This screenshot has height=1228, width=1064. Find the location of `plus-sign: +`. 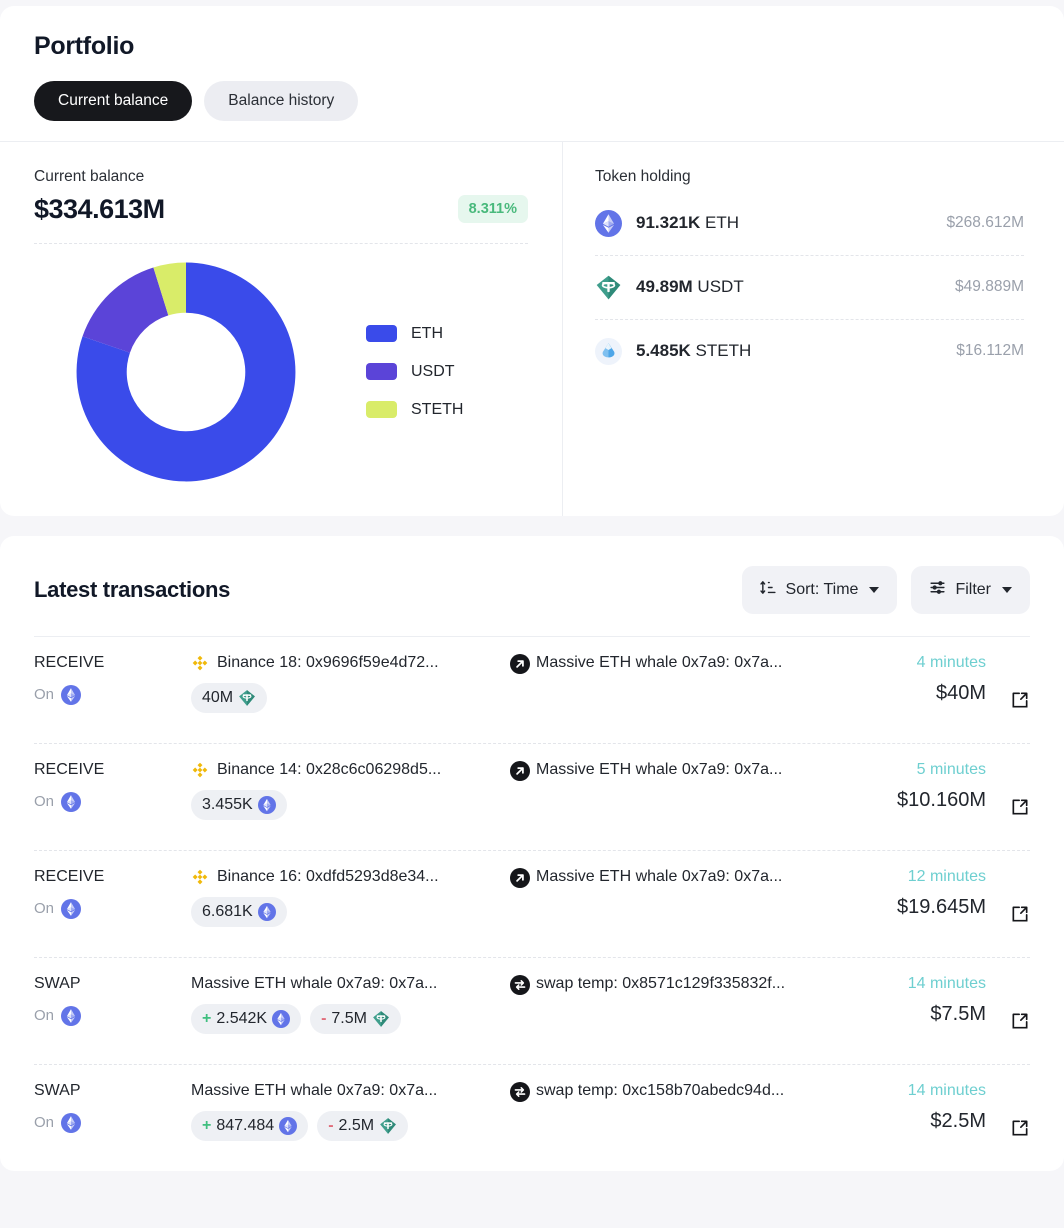

plus-sign: + is located at coordinates (207, 1018).